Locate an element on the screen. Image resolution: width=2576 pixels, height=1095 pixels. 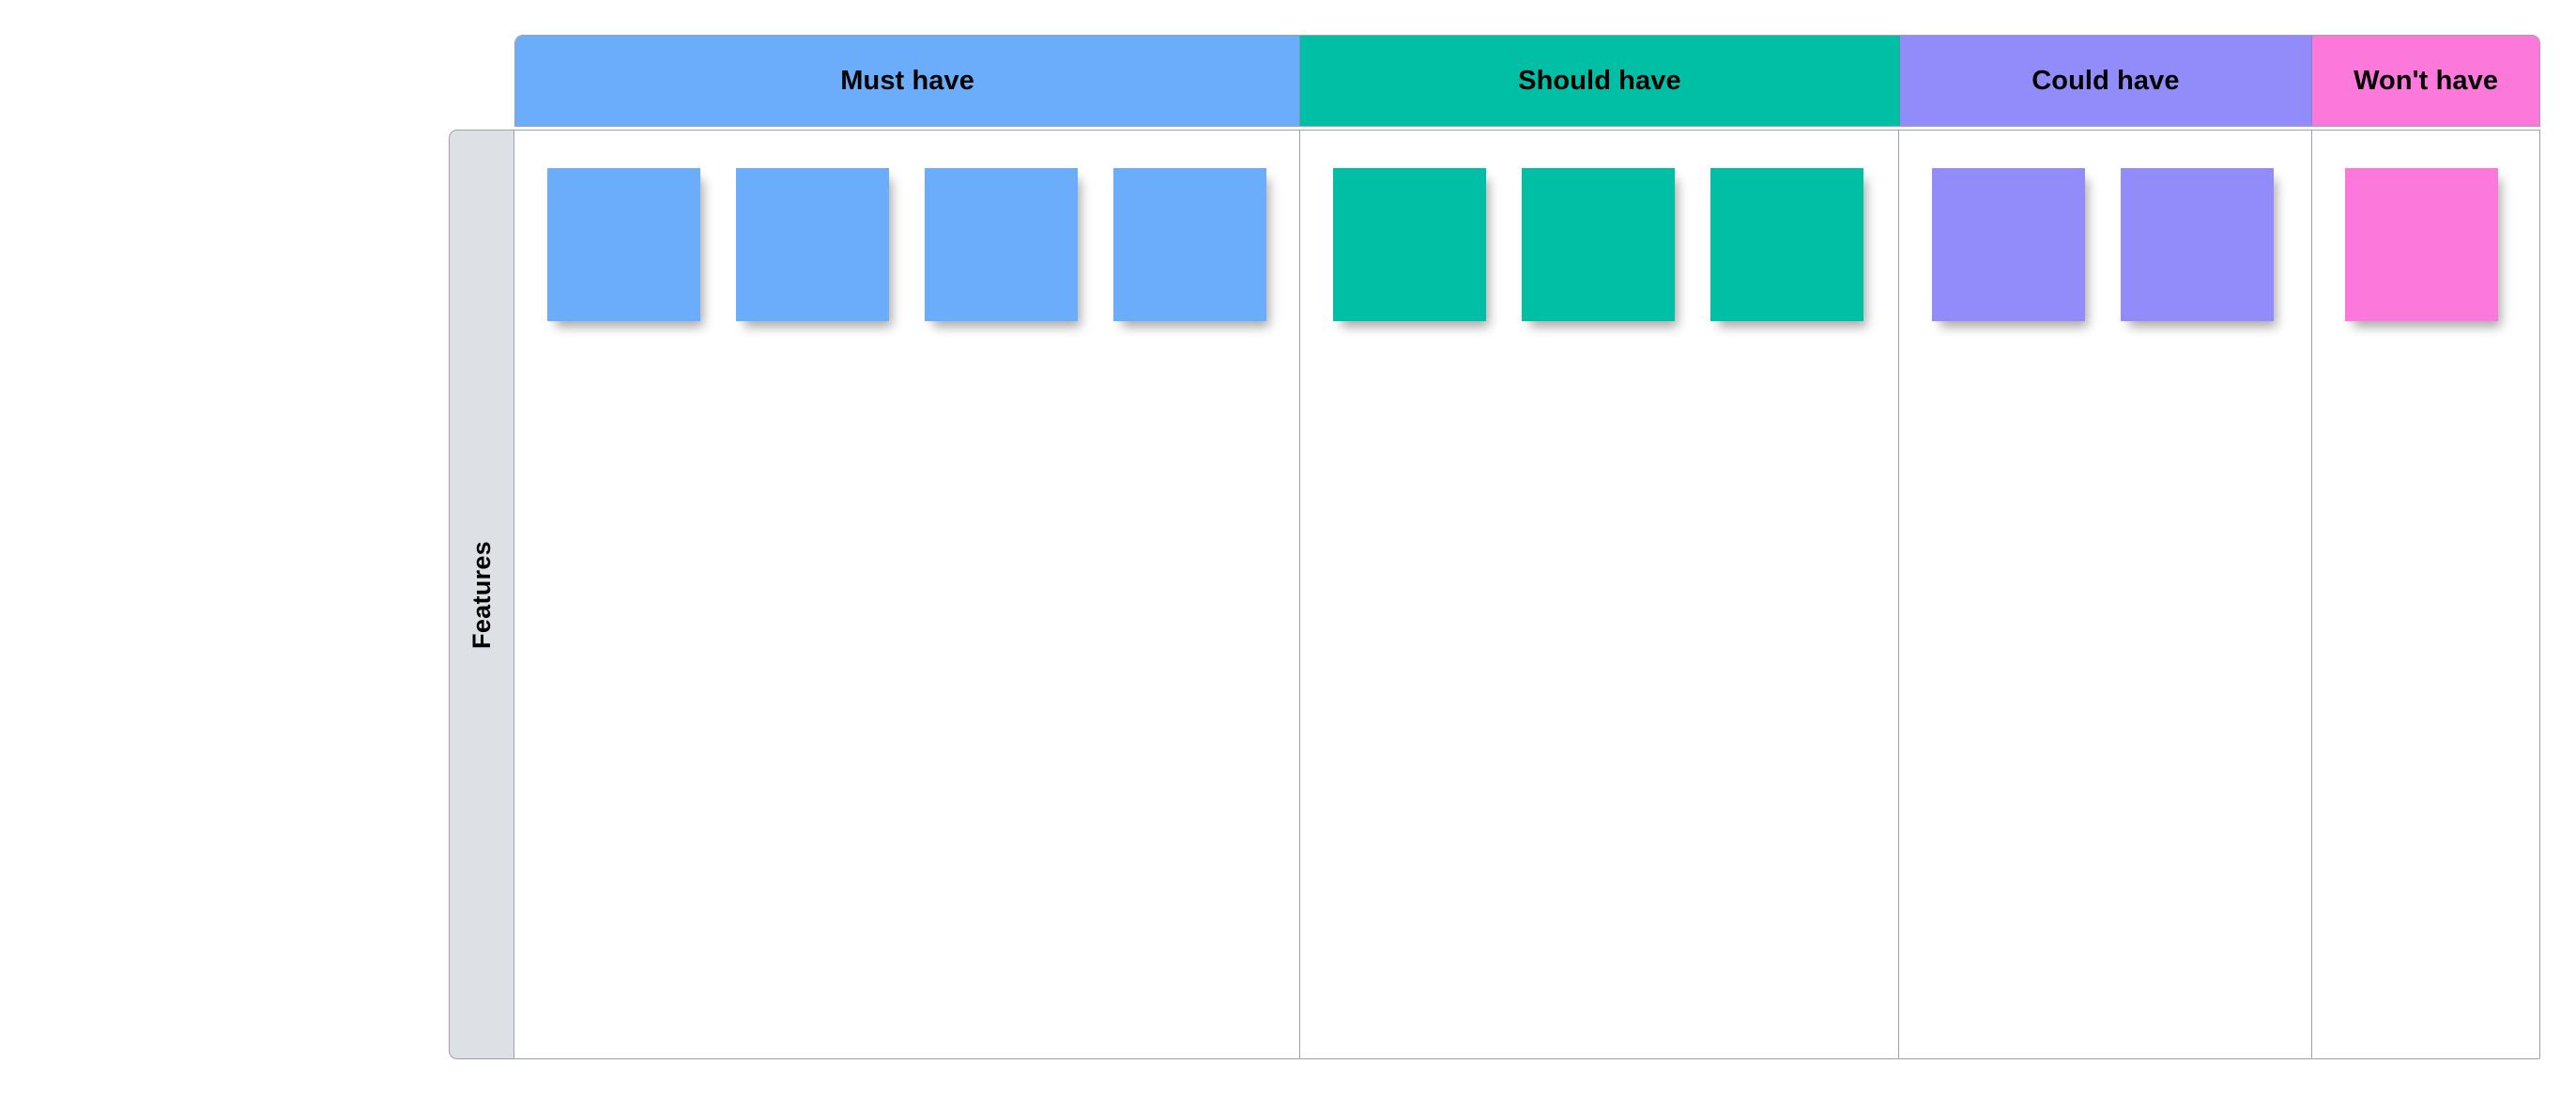
card-stack-wont-have is located at coordinates (2426, 244).